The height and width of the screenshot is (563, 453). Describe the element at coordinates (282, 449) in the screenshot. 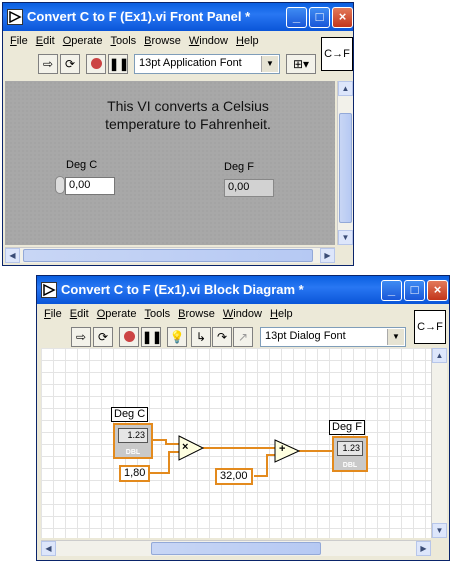

I see `add-symbol: +` at that location.